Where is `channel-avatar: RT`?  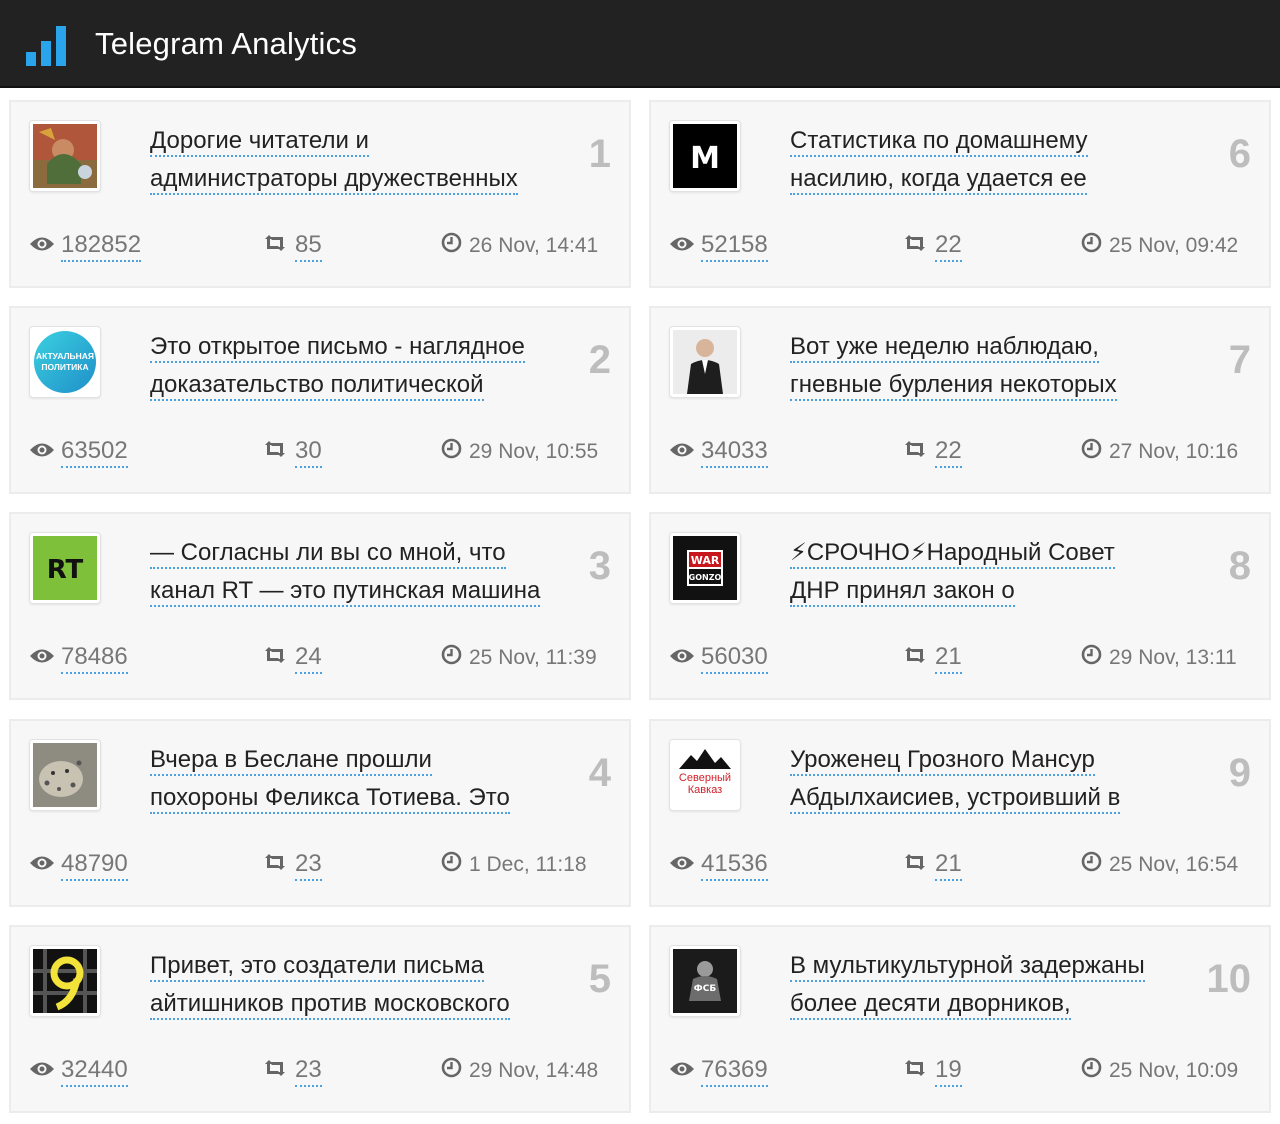
channel-avatar: RT is located at coordinates (65, 568).